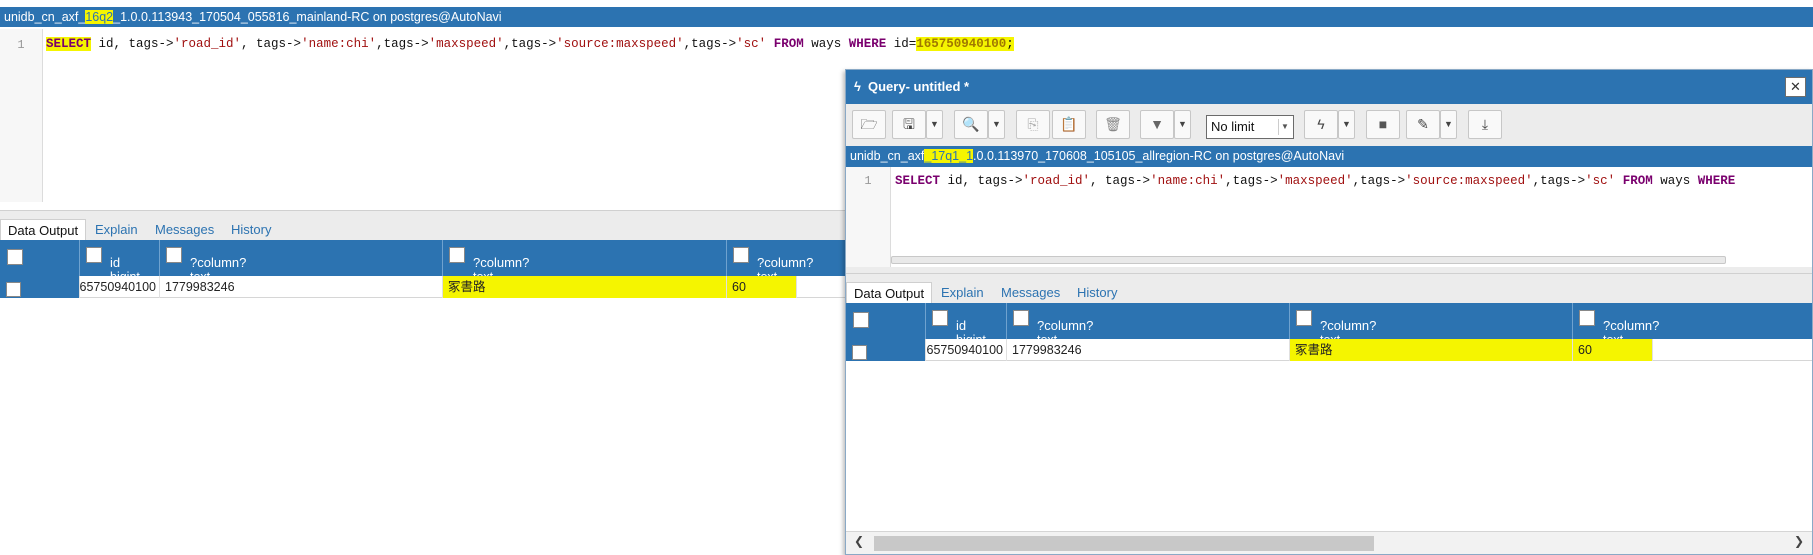  What do you see at coordinates (271, 44) in the screenshot?
I see `sql-text: , tags->` at bounding box center [271, 44].